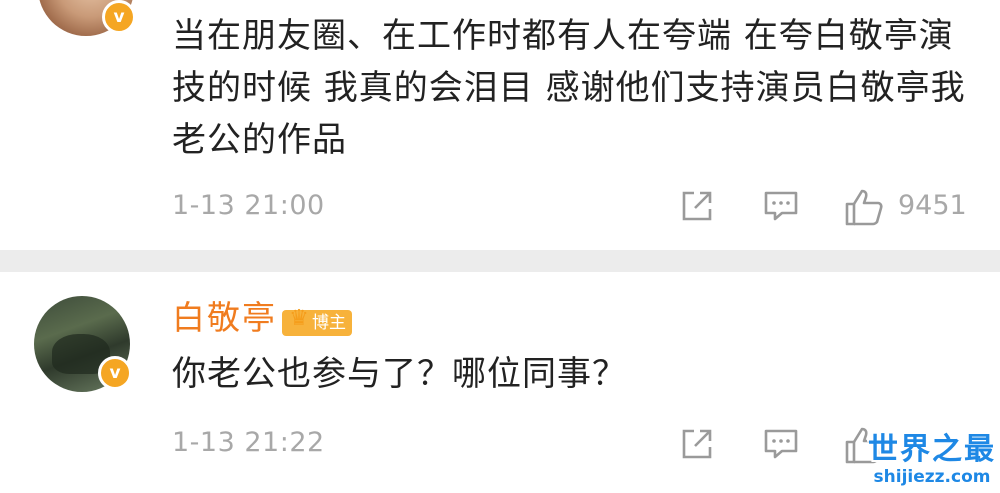 Image resolution: width=1000 pixels, height=493 pixels. Describe the element at coordinates (932, 449) in the screenshot. I see `watermark-title: 世界之最` at that location.